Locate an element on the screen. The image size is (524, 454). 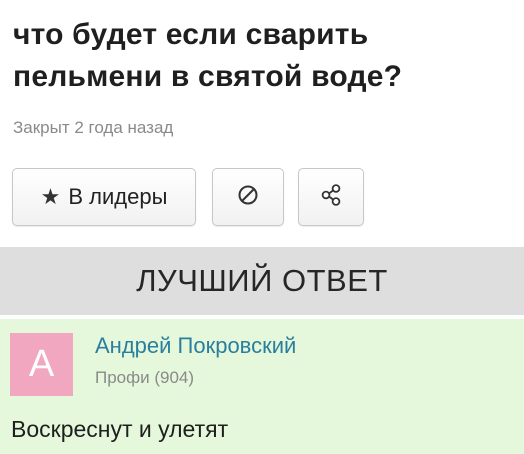
best-answer-header: ЛУЧШИЙ ОТВЕТ is located at coordinates (262, 281).